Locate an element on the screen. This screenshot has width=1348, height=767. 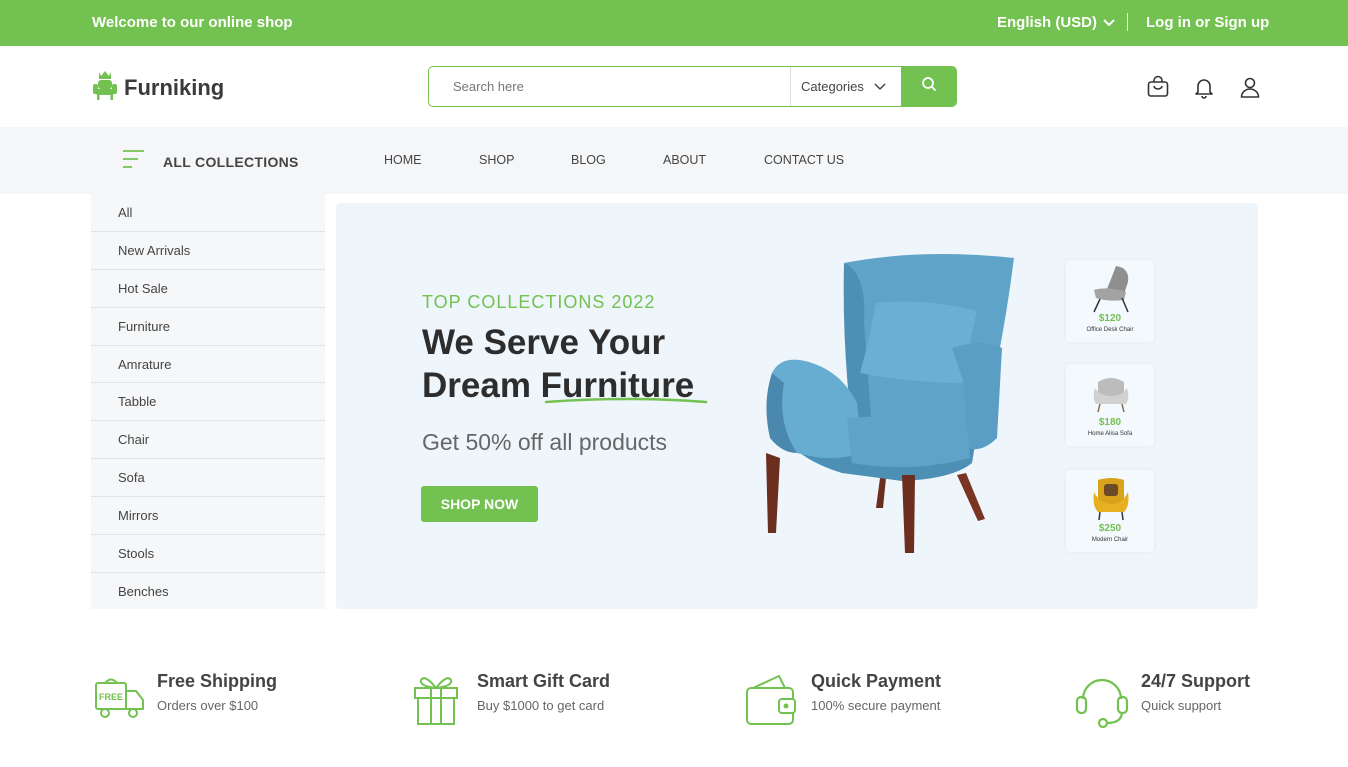
category-item: Furniture is located at coordinates (208, 327).